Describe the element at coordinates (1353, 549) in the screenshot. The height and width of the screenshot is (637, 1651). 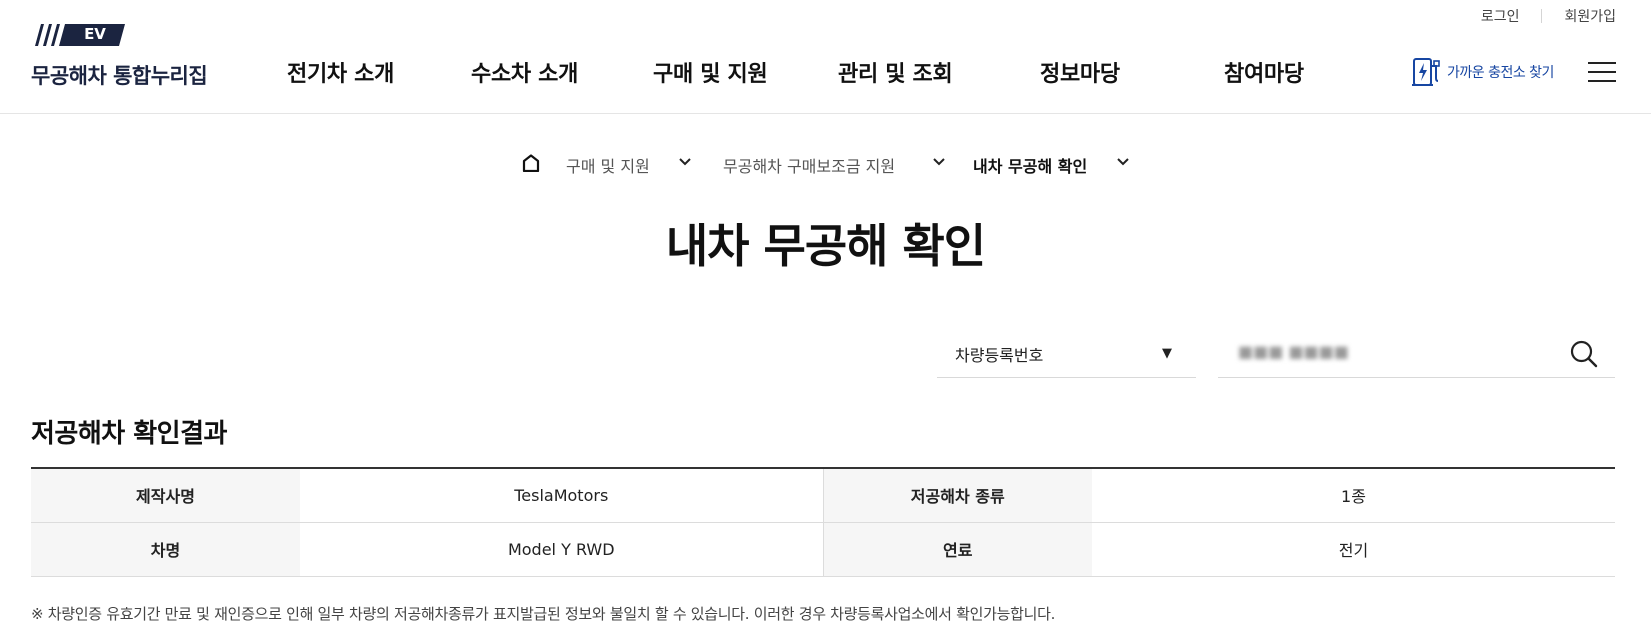
I see `value-fuel: 전기` at that location.